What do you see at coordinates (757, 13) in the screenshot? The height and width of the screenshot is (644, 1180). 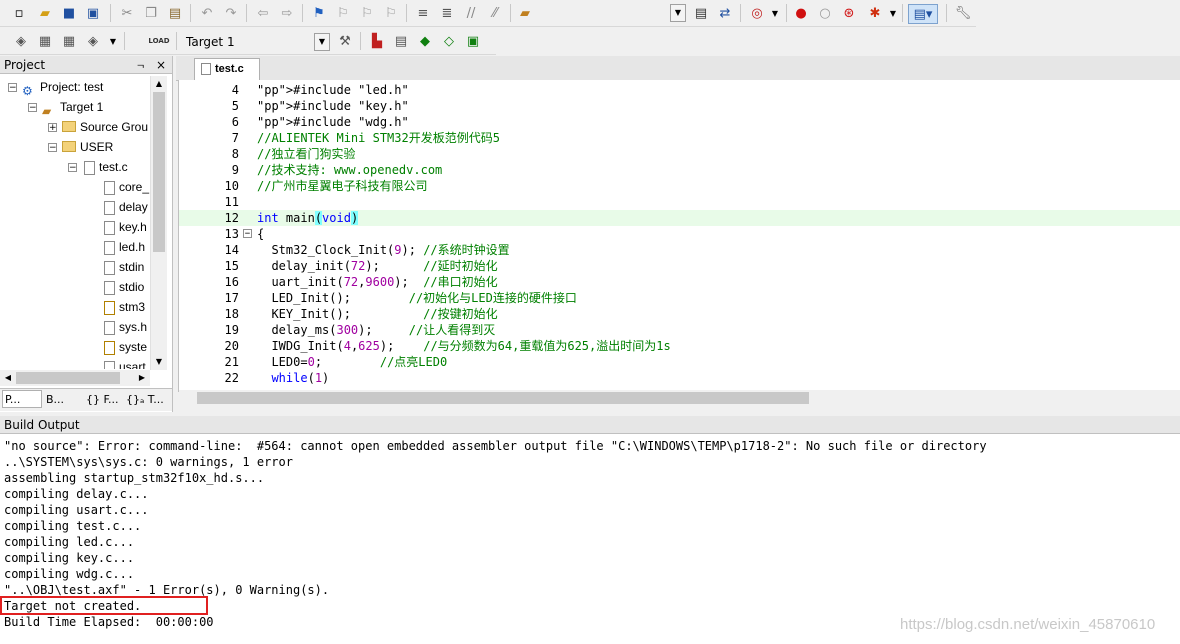 I see `debug-icon: ◎` at bounding box center [757, 13].